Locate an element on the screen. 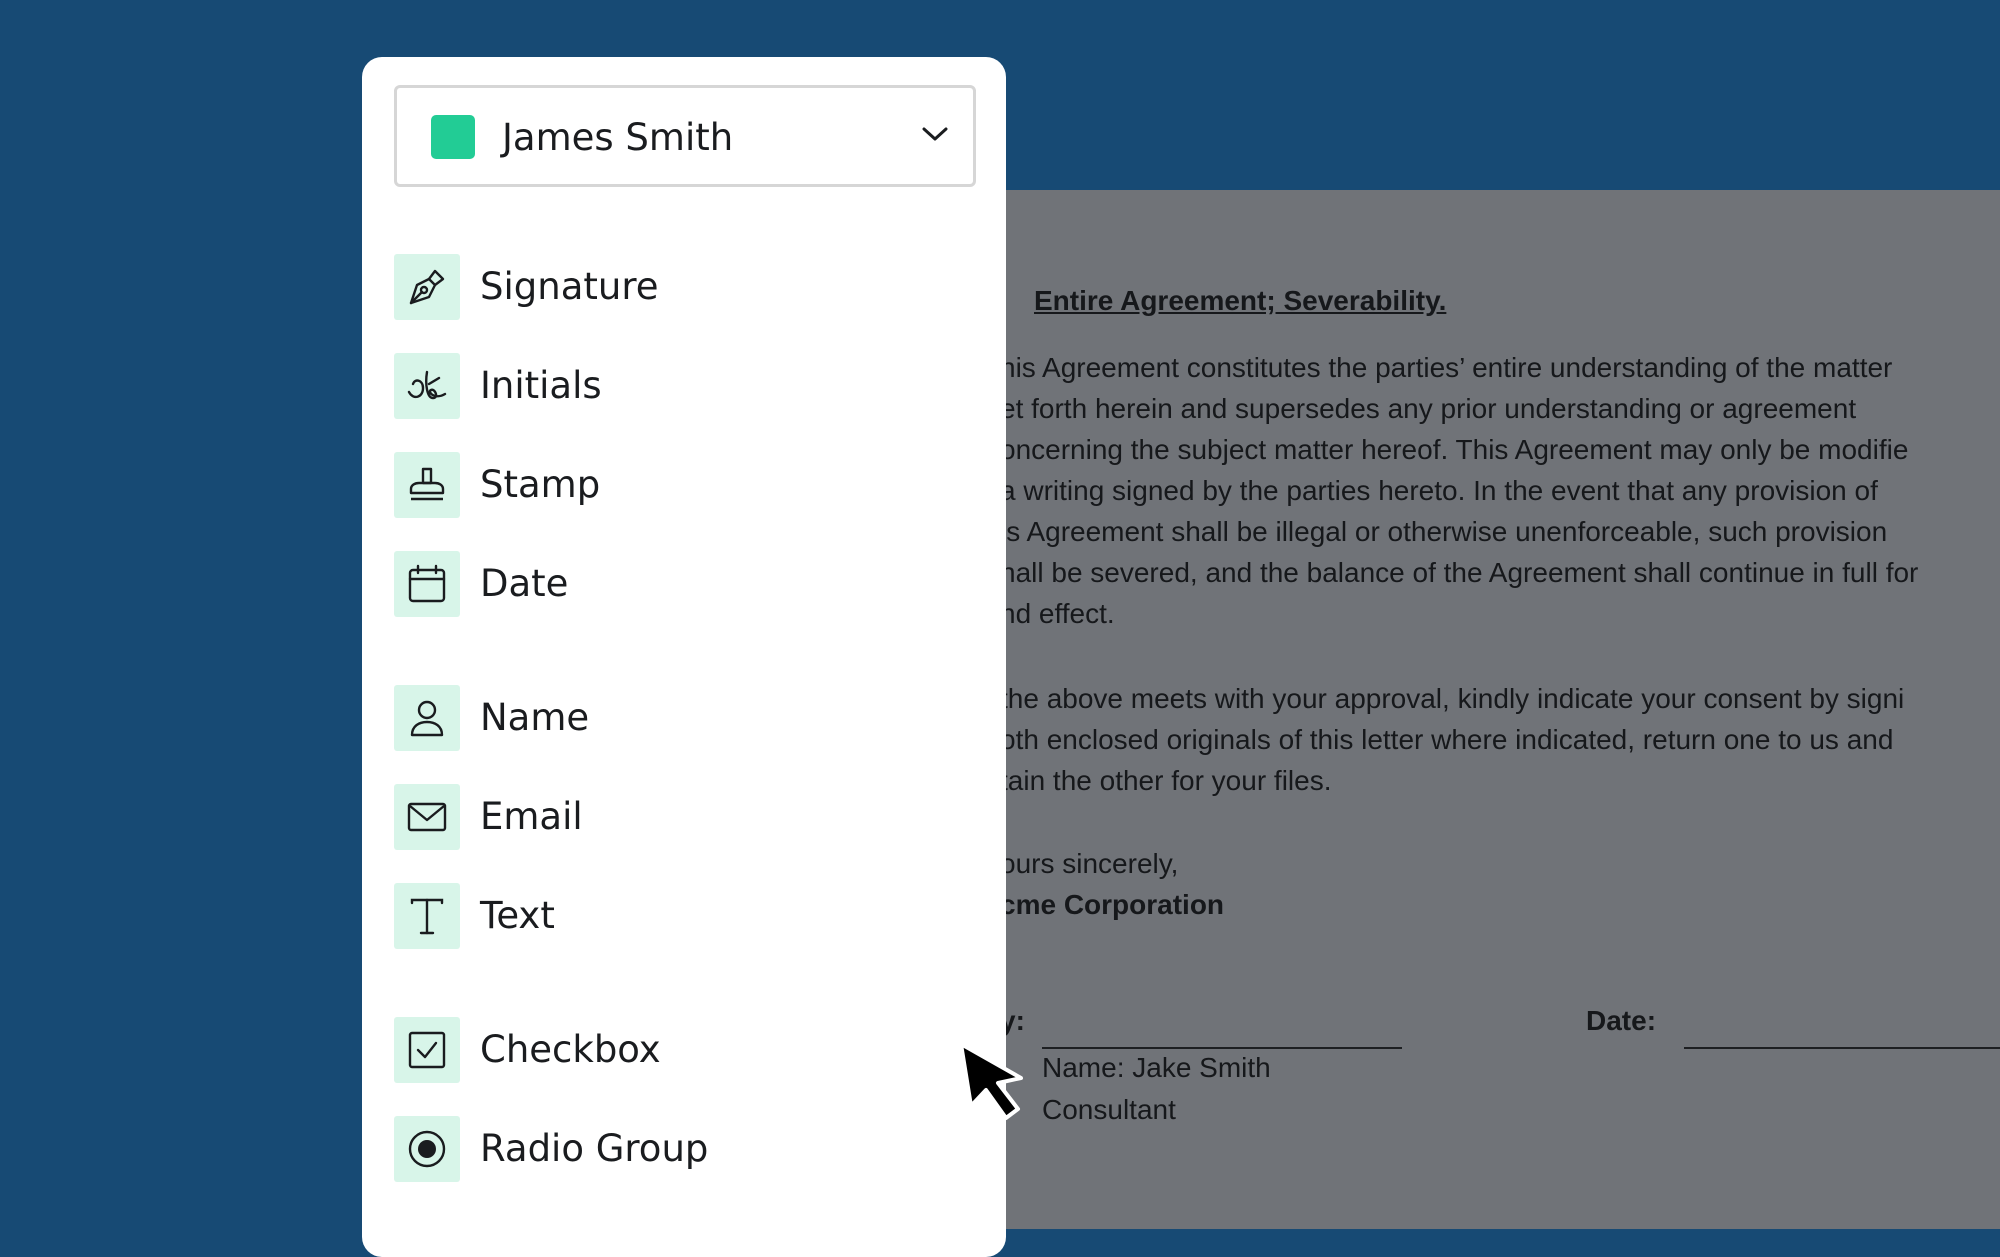 The image size is (2000, 1257). envelope-icon is located at coordinates (427, 817).